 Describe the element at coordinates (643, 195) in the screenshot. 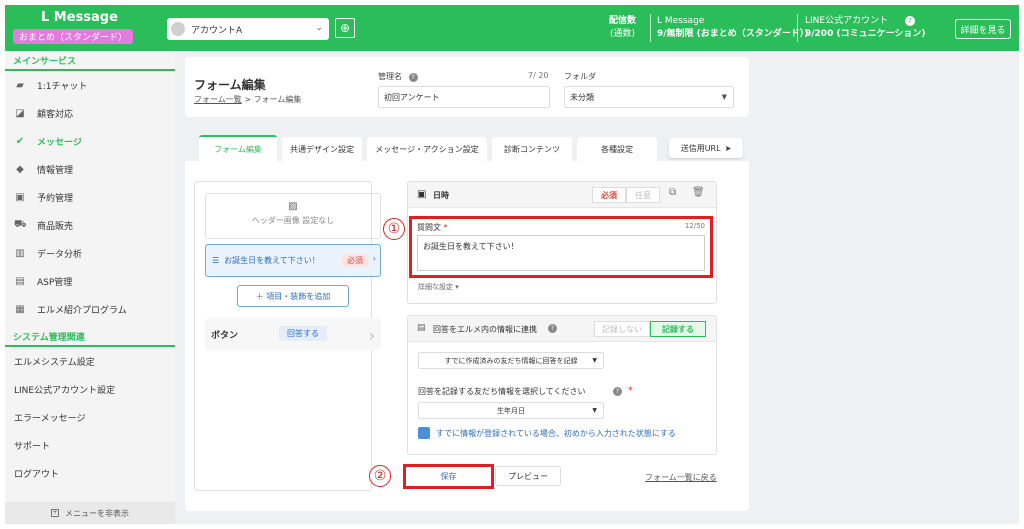

I see `optional-toggle: 任意` at that location.